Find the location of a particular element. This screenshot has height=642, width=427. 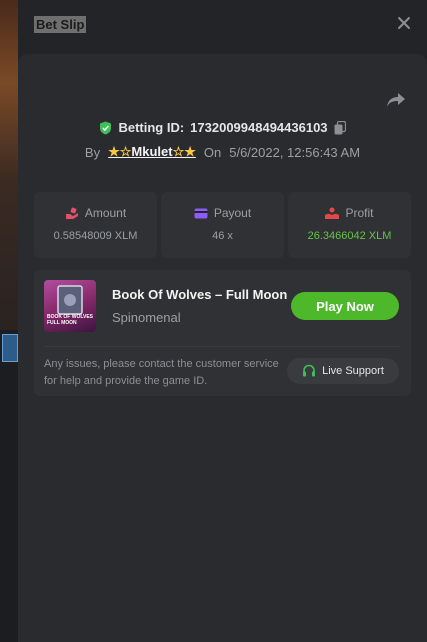

username: Mkulet is located at coordinates (152, 151).